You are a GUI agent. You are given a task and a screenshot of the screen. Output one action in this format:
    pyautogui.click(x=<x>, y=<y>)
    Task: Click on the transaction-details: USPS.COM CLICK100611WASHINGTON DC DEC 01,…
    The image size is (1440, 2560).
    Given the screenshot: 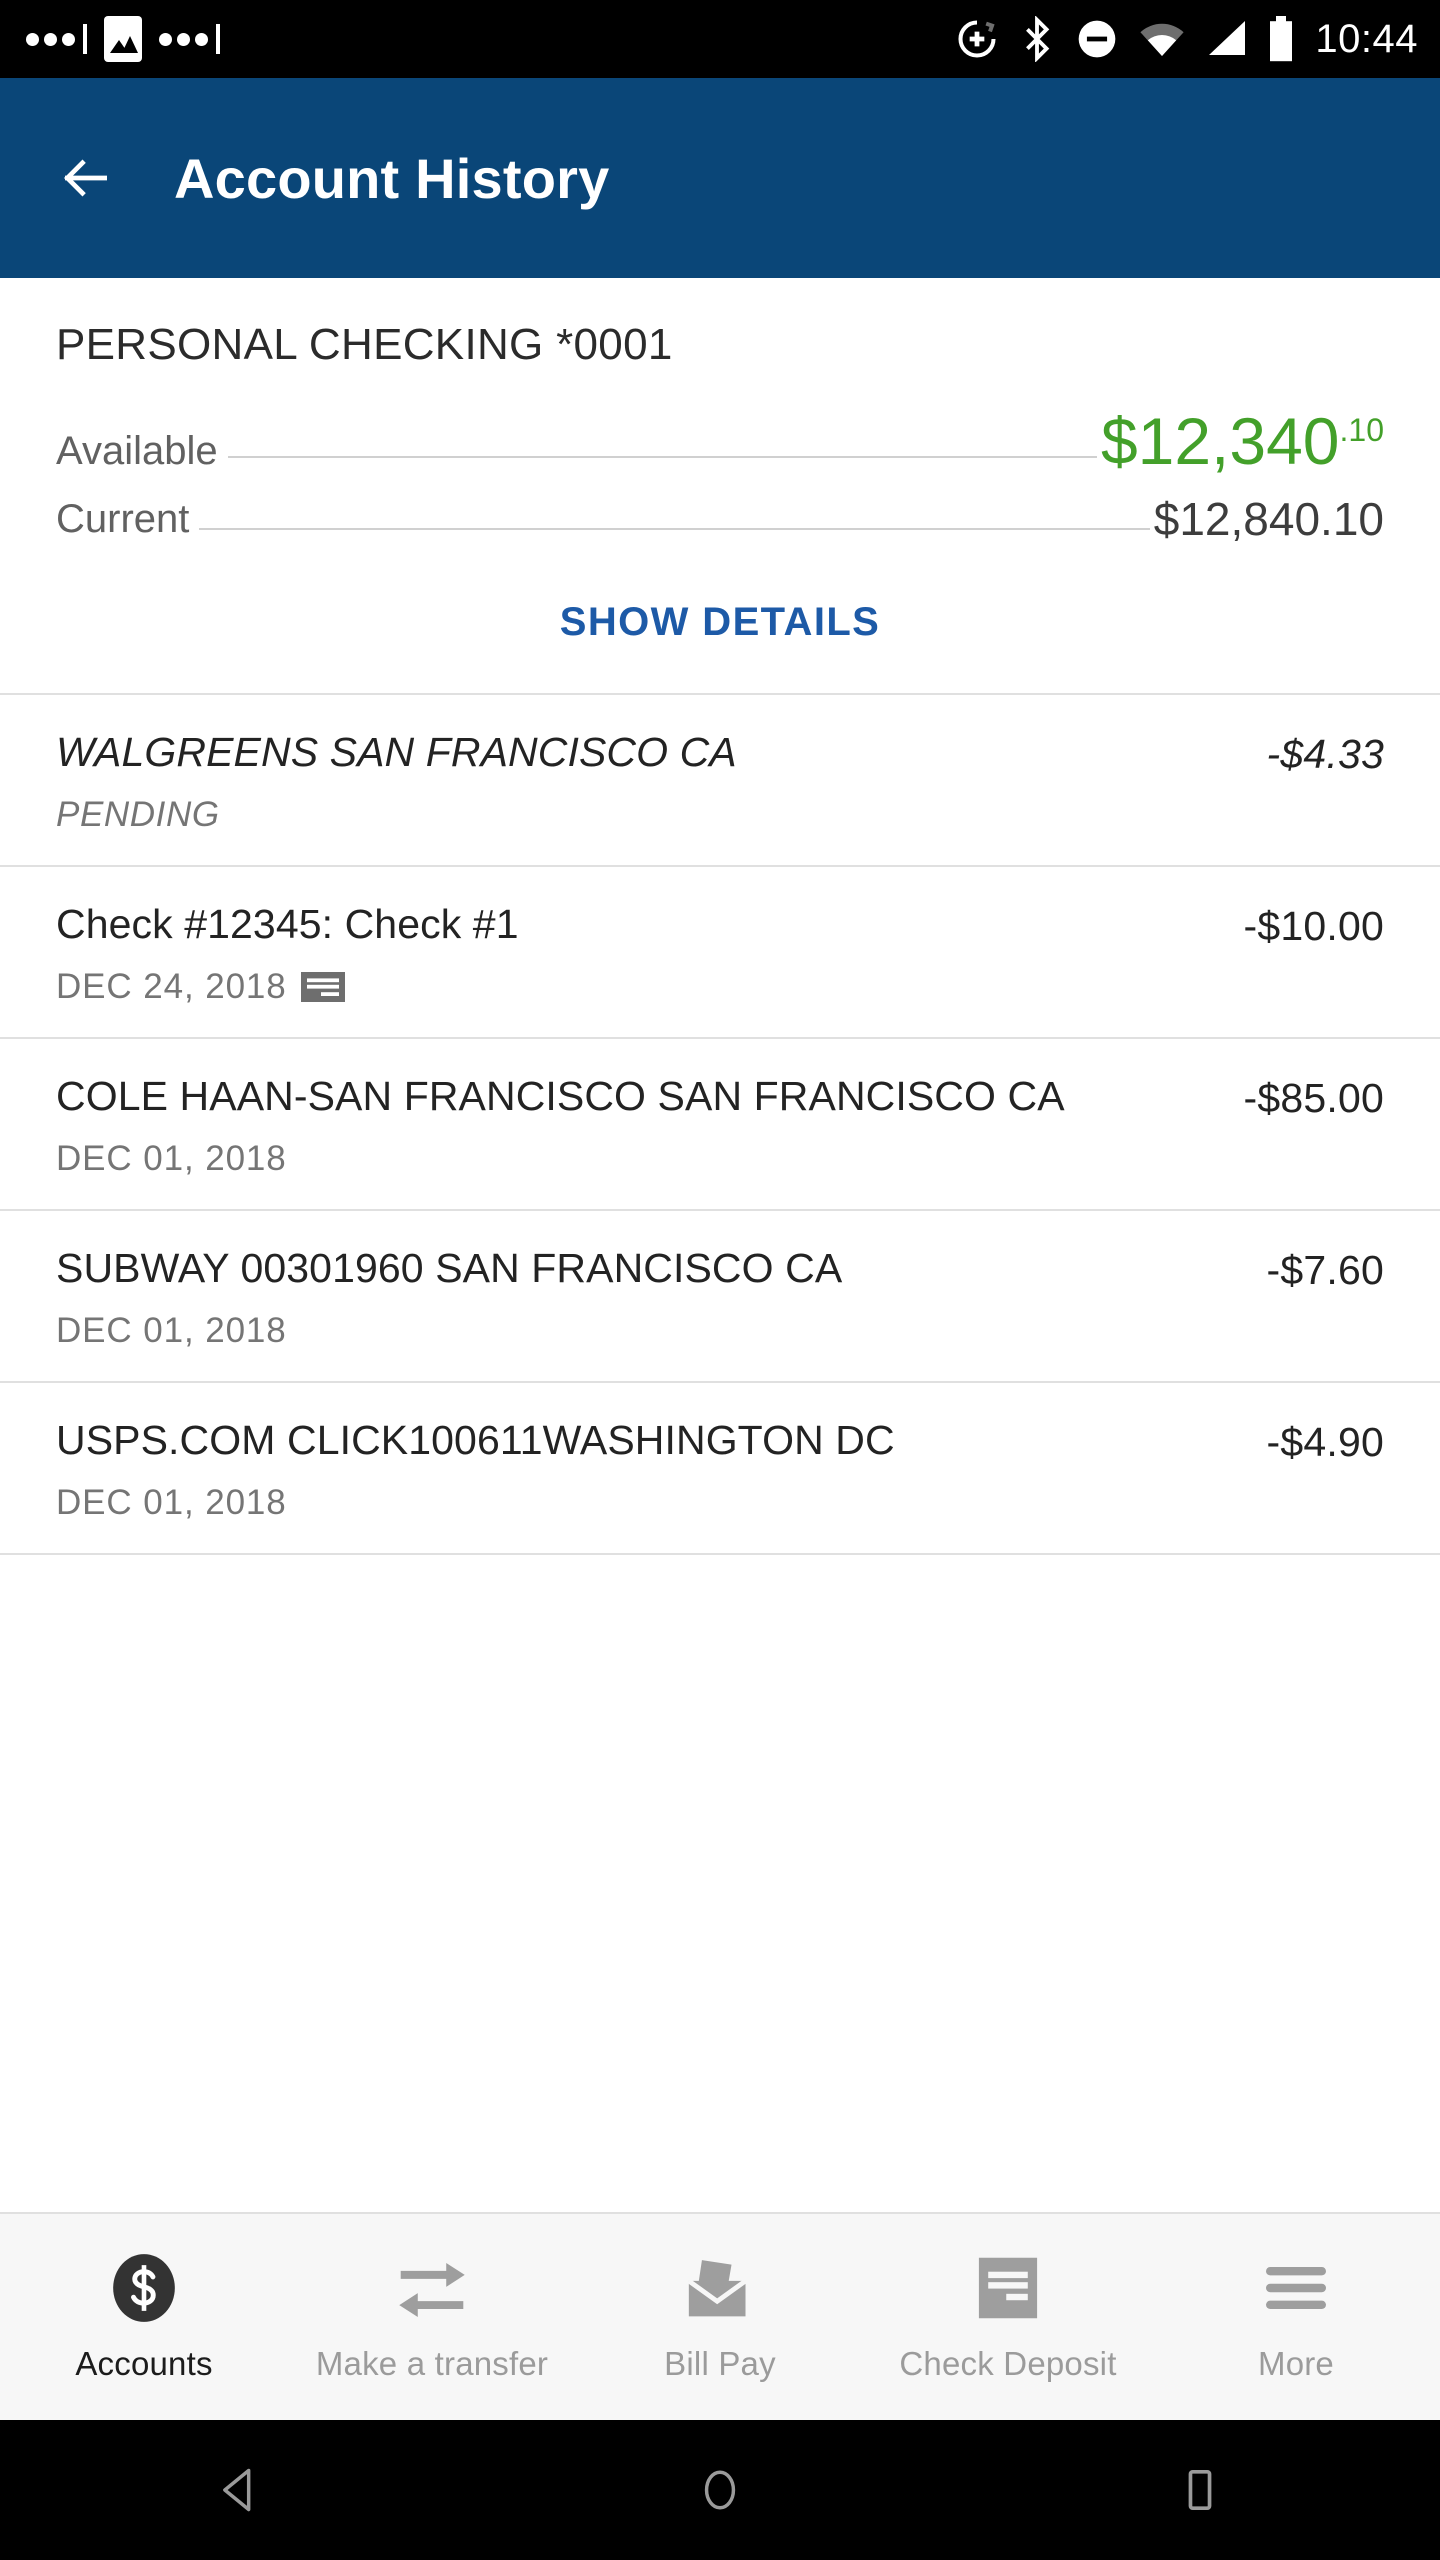 What is the action you would take?
    pyautogui.click(x=646, y=1470)
    